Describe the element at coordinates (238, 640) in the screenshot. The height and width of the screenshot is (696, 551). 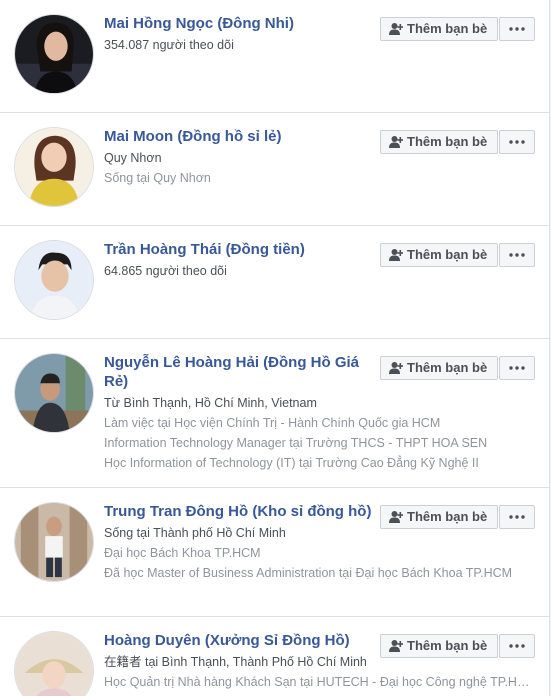
I see `person-name-link: Hoàng Duyên (Xưởng Sỉ Đồng Hồ)` at that location.